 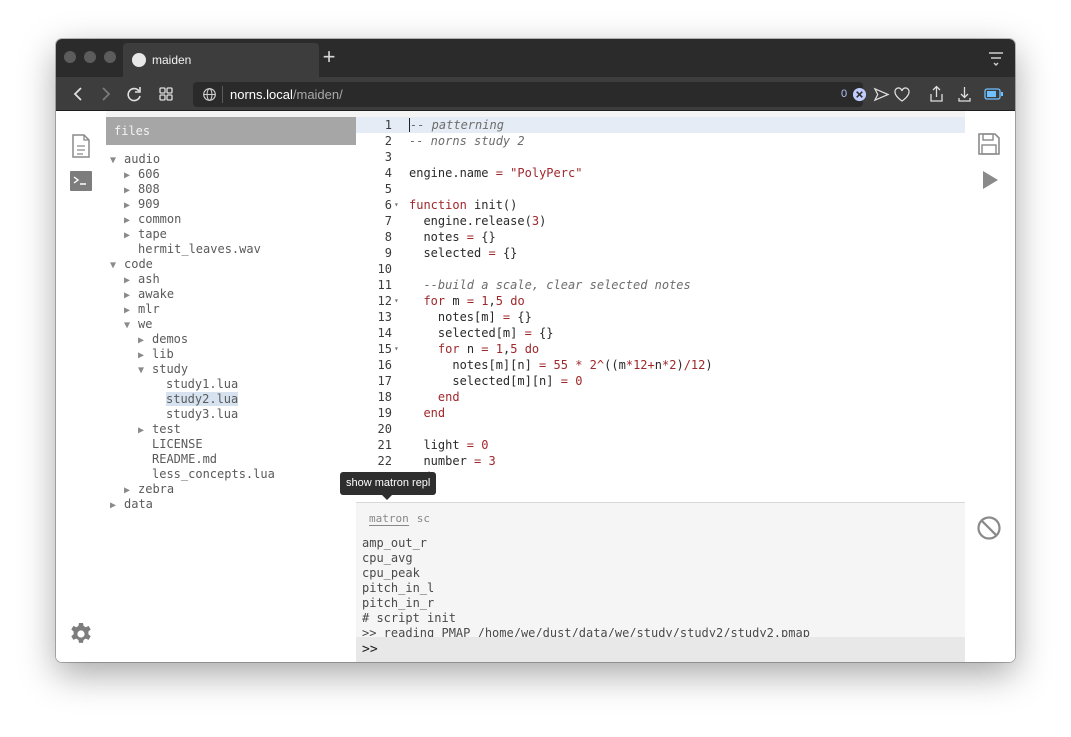 What do you see at coordinates (231, 264) in the screenshot?
I see `tree-folder: ▼ code` at bounding box center [231, 264].